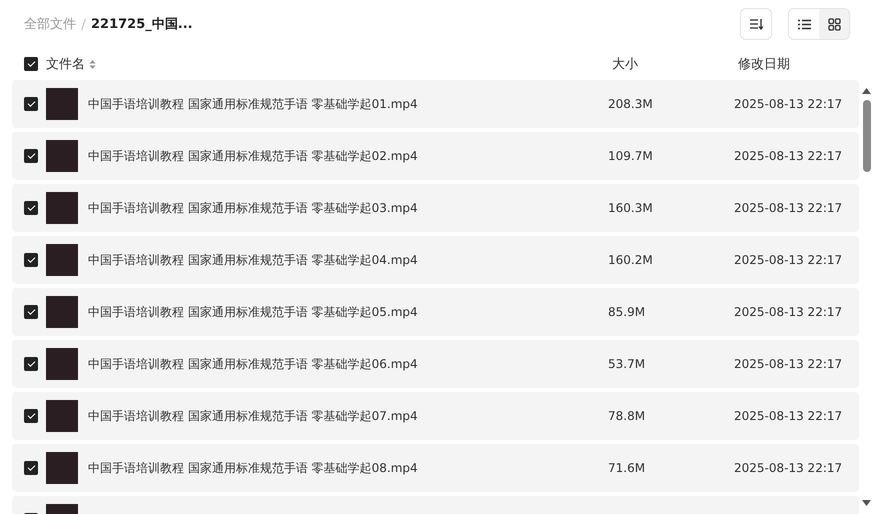  What do you see at coordinates (348, 156) in the screenshot?
I see `file-name: 中国手语培训教程 国家通用标准规范手语 零基础学起02.mp4` at bounding box center [348, 156].